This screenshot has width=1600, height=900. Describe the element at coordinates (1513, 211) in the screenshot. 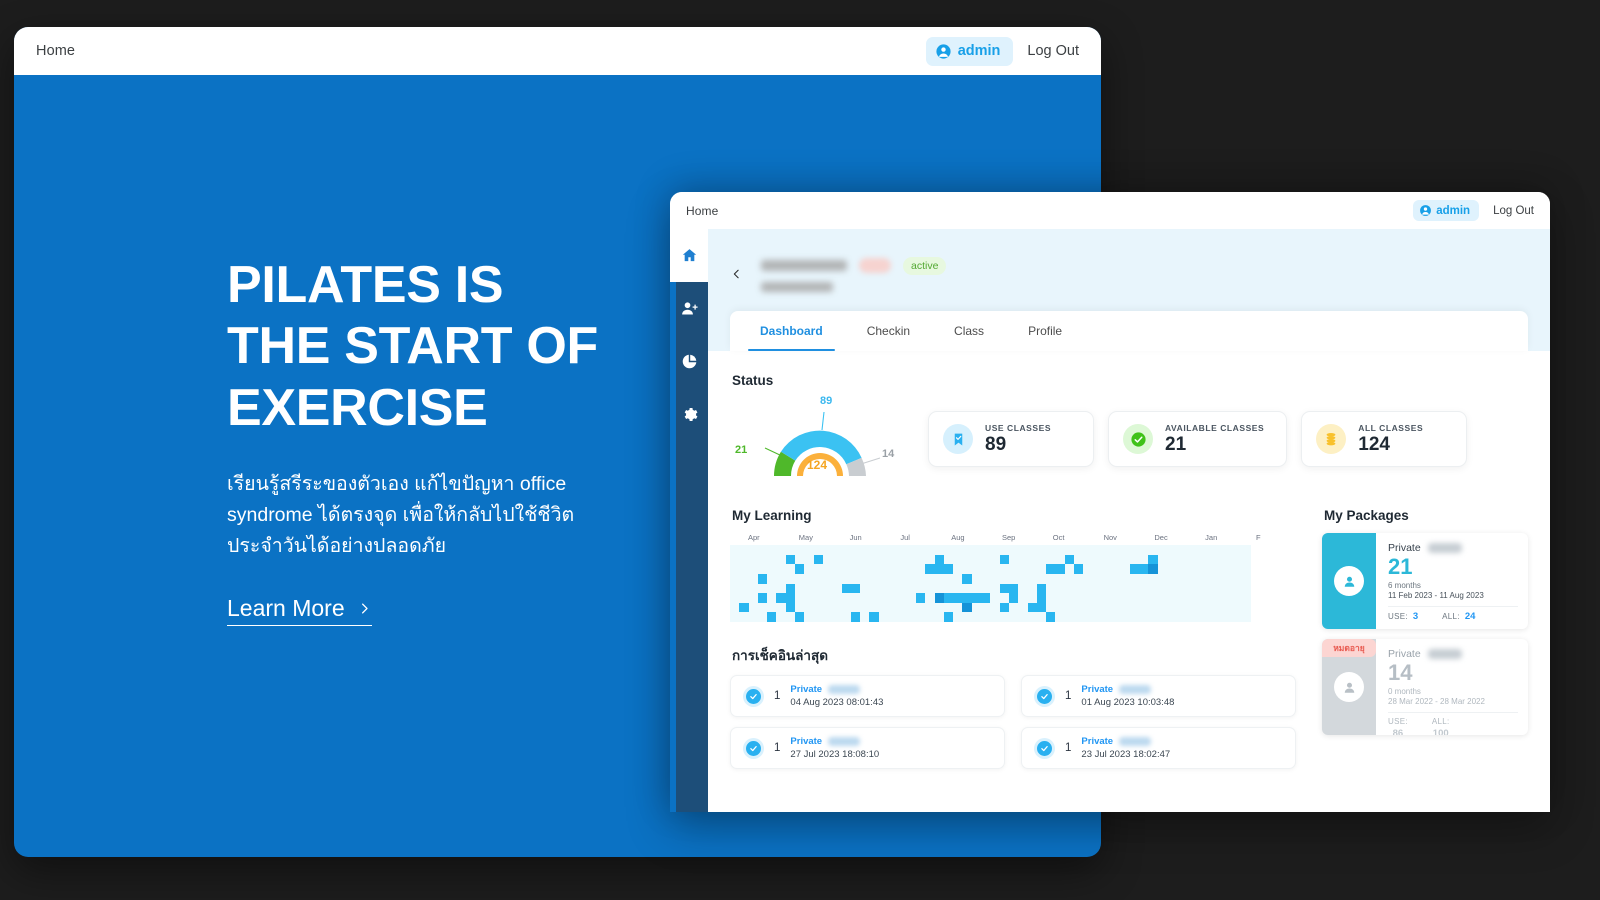

I see `dashboard-logout-button: Log Out` at that location.